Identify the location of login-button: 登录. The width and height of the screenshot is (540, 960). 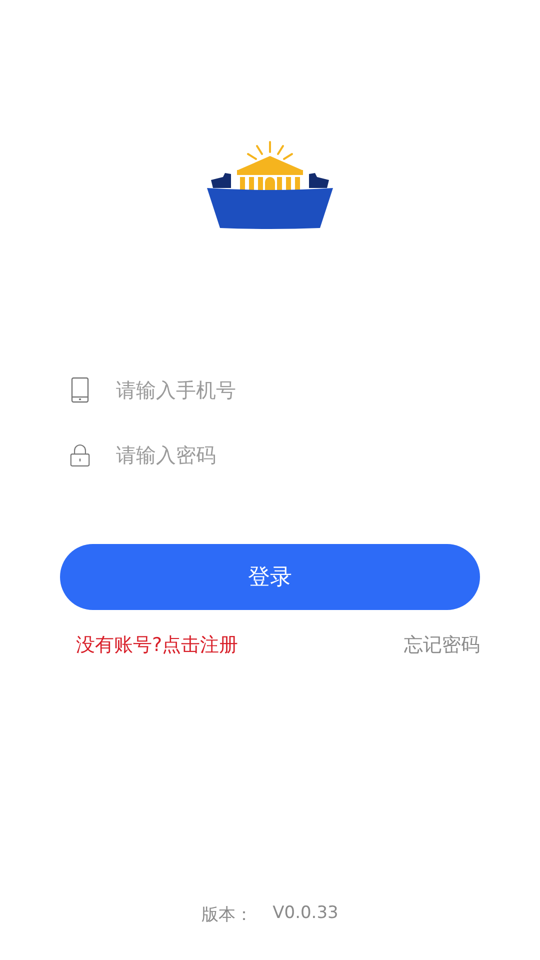
(270, 577).